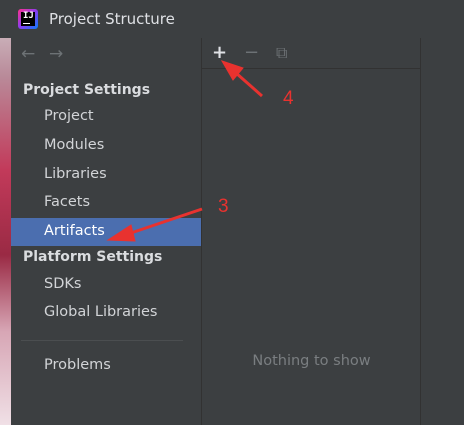  I want to click on annotation-arrows, so click(184, 151).